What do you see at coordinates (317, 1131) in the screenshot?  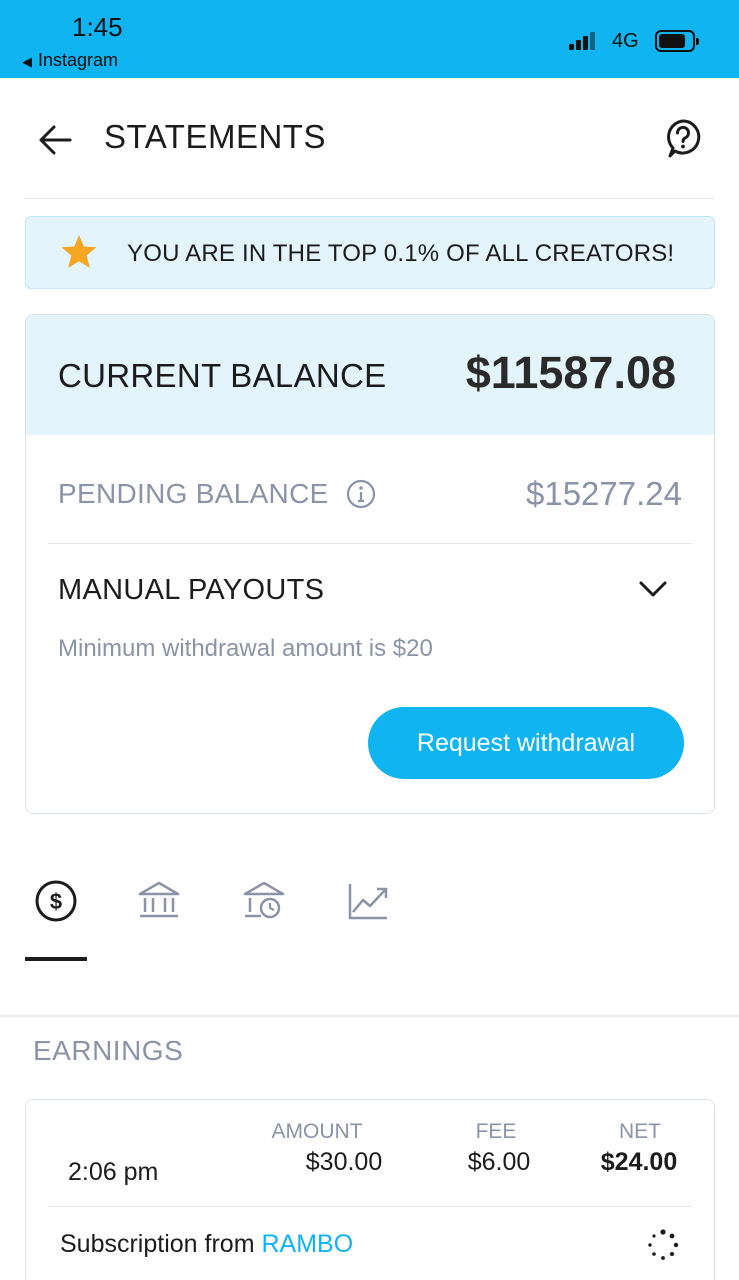 I see `amount-header: AMOUNT` at bounding box center [317, 1131].